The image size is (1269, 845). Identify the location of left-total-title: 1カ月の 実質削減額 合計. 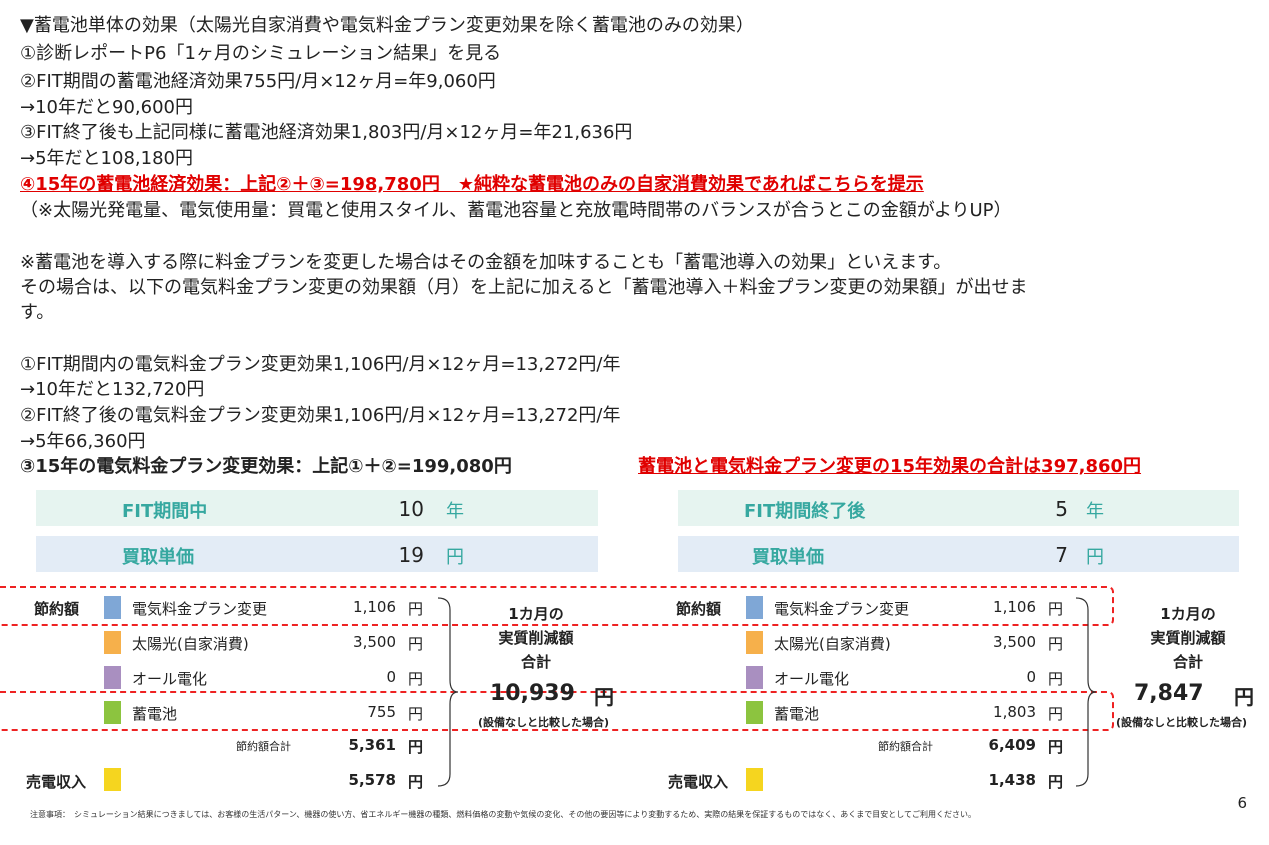
(536, 638).